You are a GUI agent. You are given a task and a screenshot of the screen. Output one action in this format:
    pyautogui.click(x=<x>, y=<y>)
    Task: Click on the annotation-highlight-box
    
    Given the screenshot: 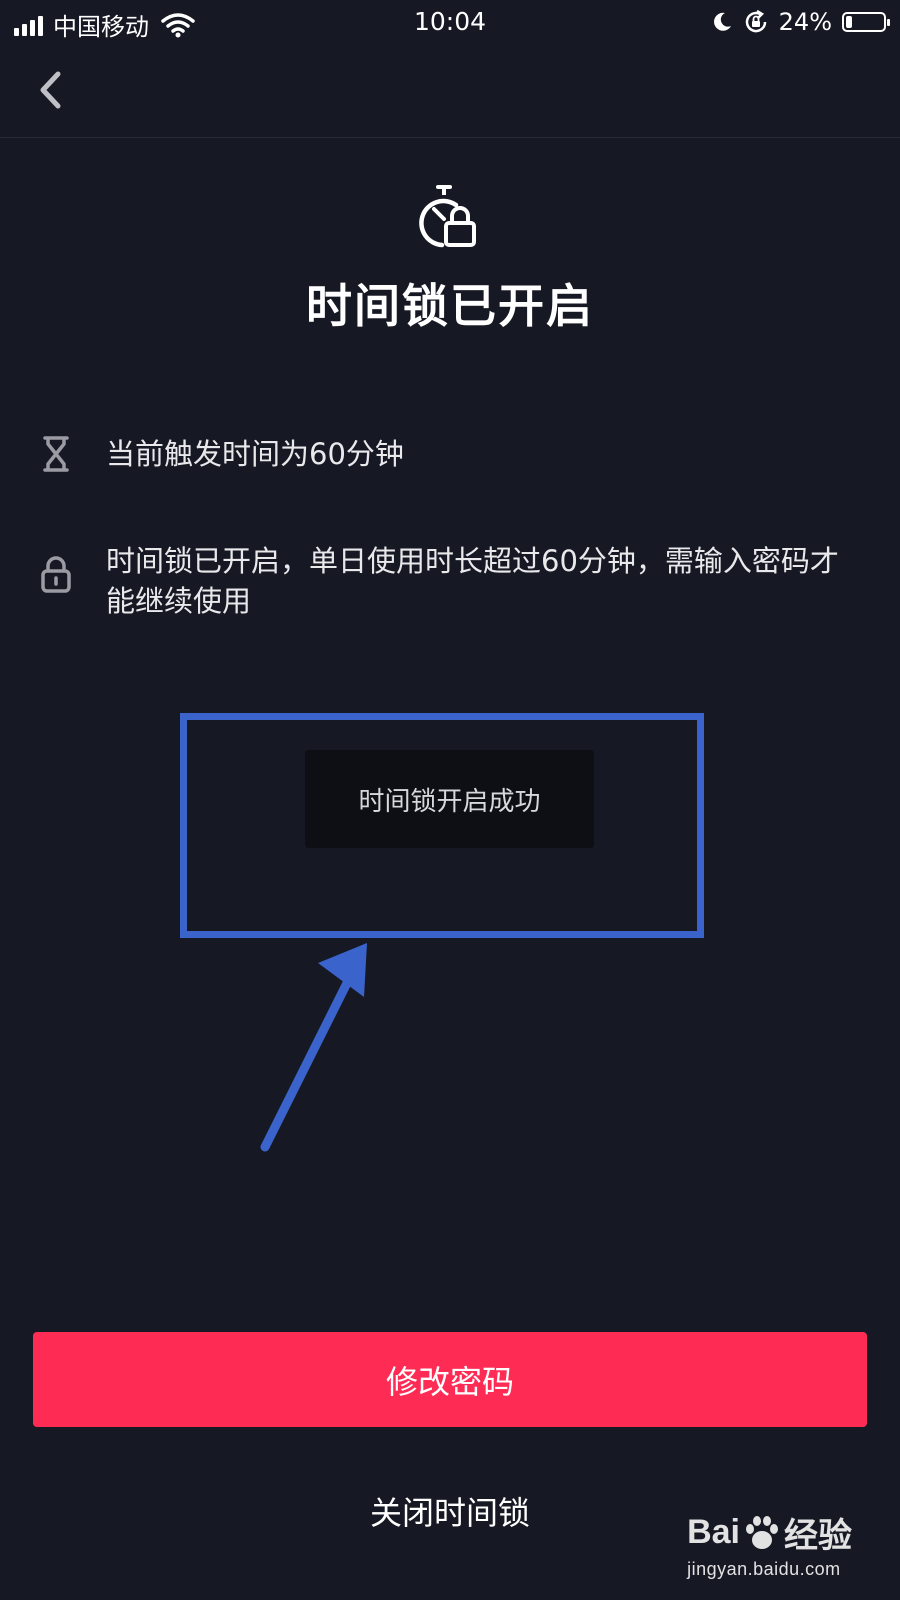 What is the action you would take?
    pyautogui.click(x=442, y=825)
    